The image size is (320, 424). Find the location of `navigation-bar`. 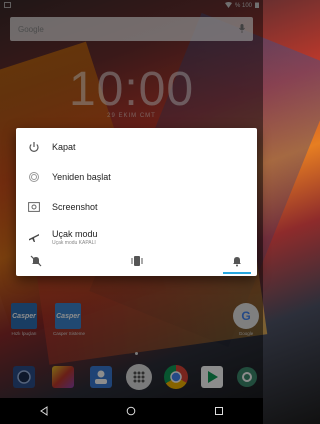

navigation-bar is located at coordinates (131, 411).